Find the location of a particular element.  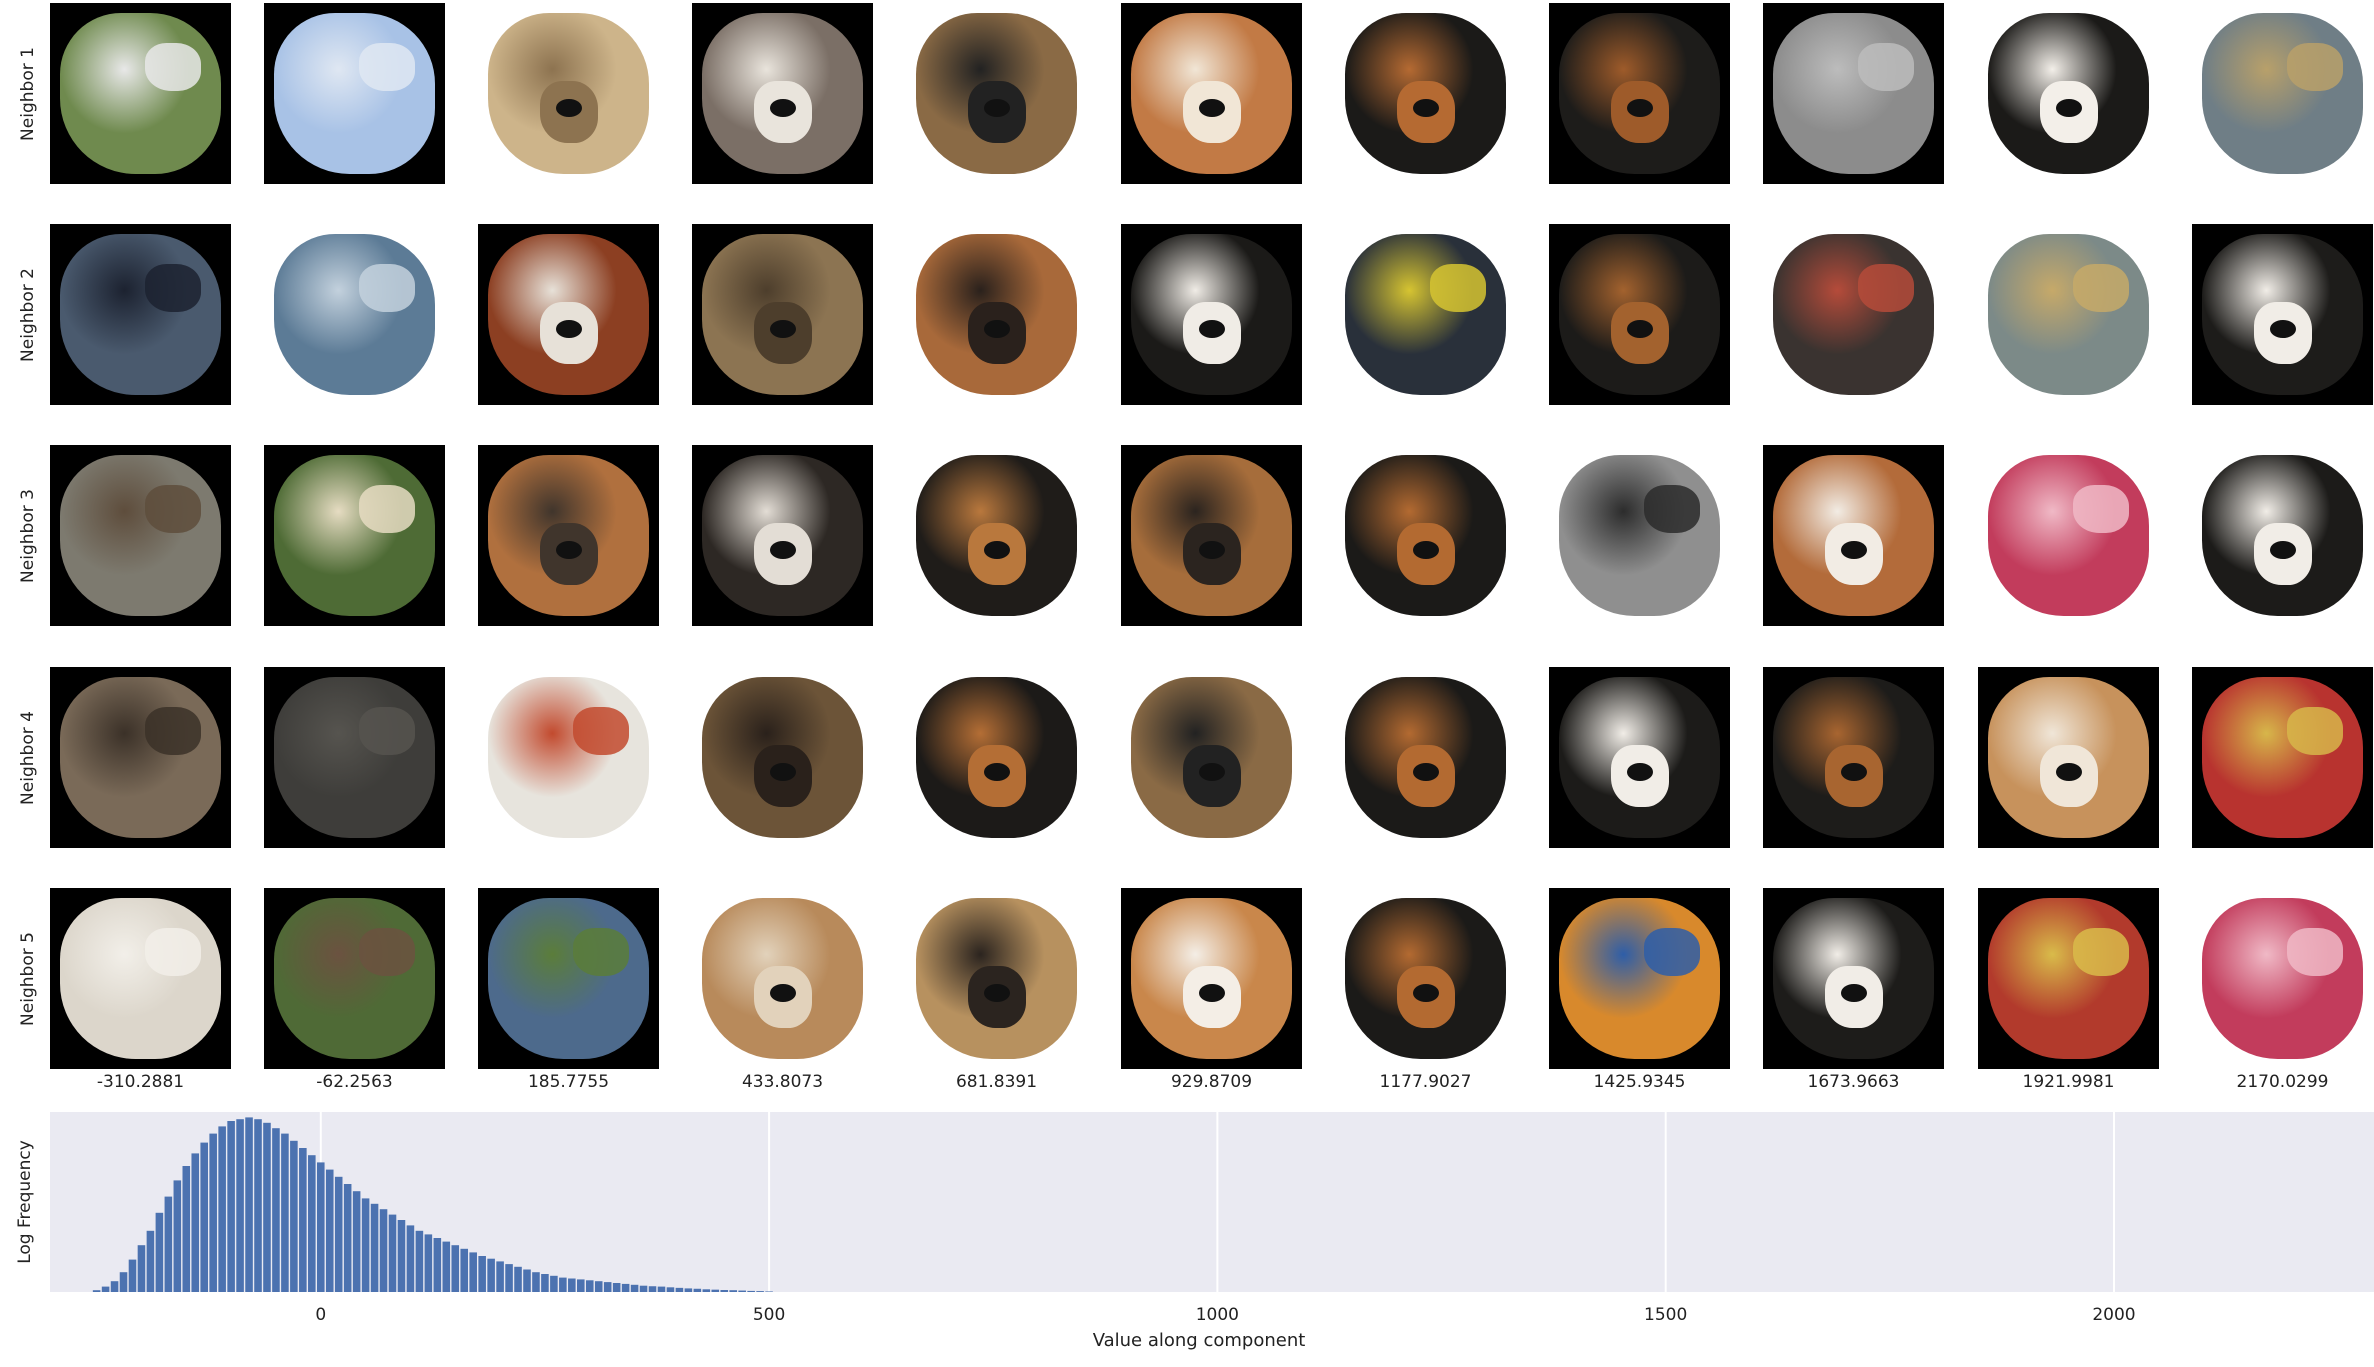

neighbor-image-r3-c10 is located at coordinates (2068, 535).